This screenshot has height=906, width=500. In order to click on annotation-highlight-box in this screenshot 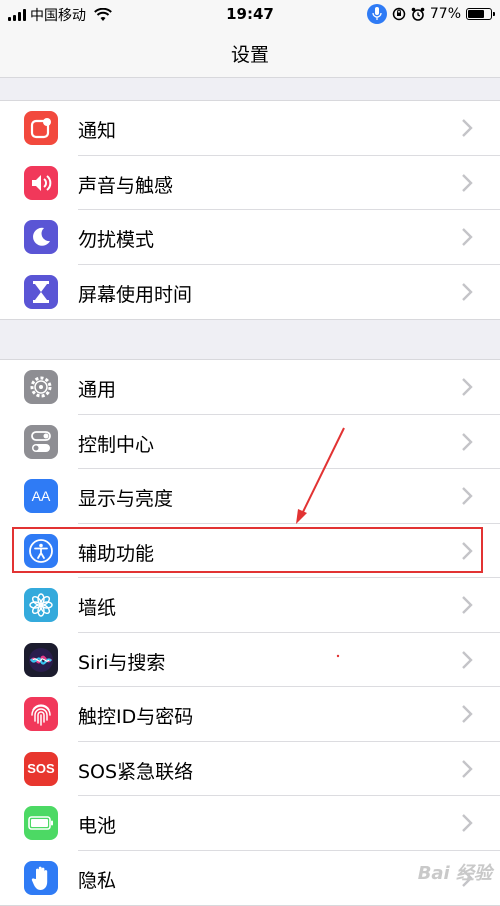, I will do `click(247, 550)`.